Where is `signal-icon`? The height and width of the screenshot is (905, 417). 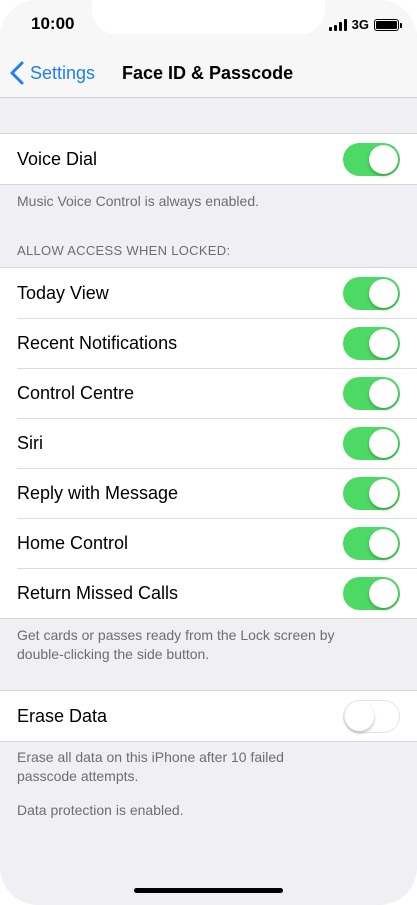 signal-icon is located at coordinates (337, 24).